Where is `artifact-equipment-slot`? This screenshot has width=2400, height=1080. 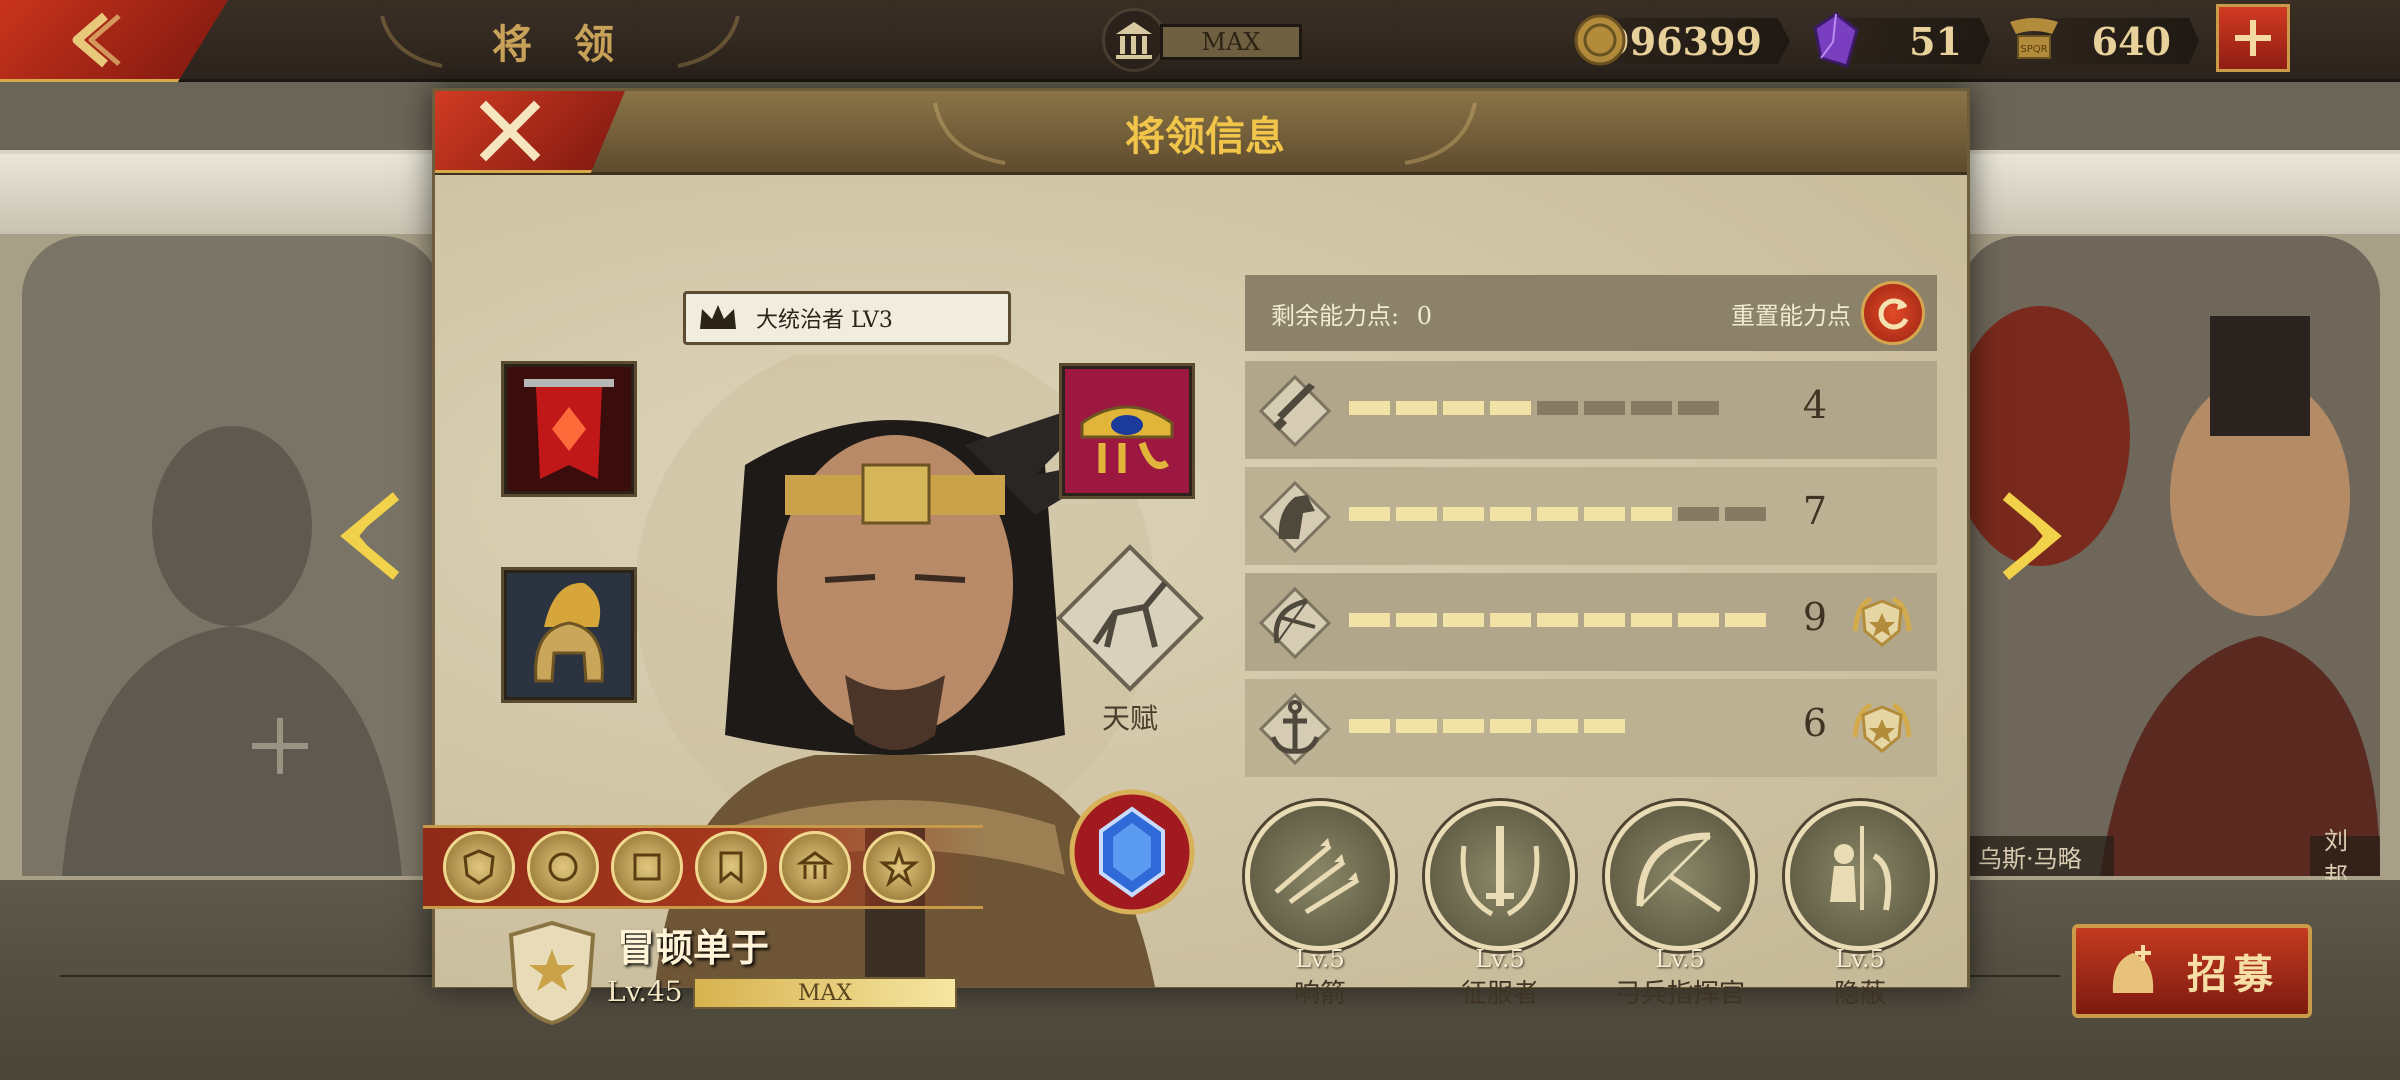
artifact-equipment-slot is located at coordinates (1127, 431).